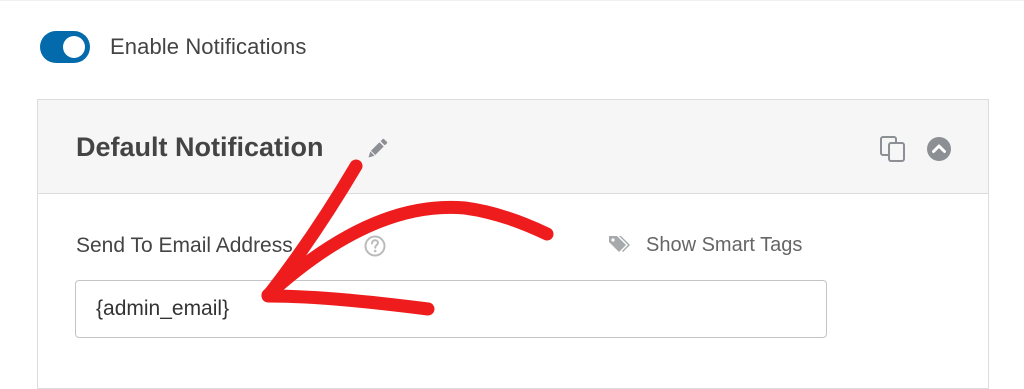 This screenshot has width=1024, height=389. I want to click on enable-notifications-row: Enable Notifications, so click(173, 47).